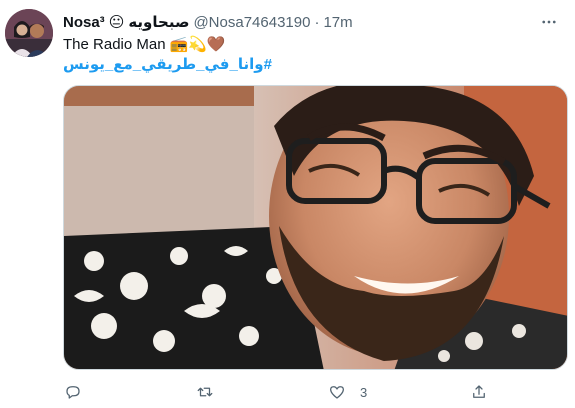 The width and height of the screenshot is (575, 408). Describe the element at coordinates (337, 22) in the screenshot. I see `tweet-time: 17m` at that location.